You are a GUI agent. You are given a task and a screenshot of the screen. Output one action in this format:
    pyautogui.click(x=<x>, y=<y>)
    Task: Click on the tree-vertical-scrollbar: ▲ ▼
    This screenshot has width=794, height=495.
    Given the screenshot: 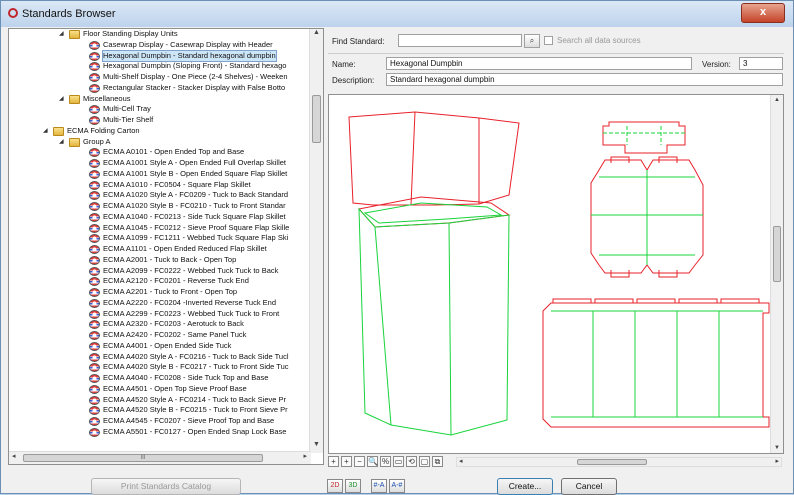 What is the action you would take?
    pyautogui.click(x=316, y=241)
    